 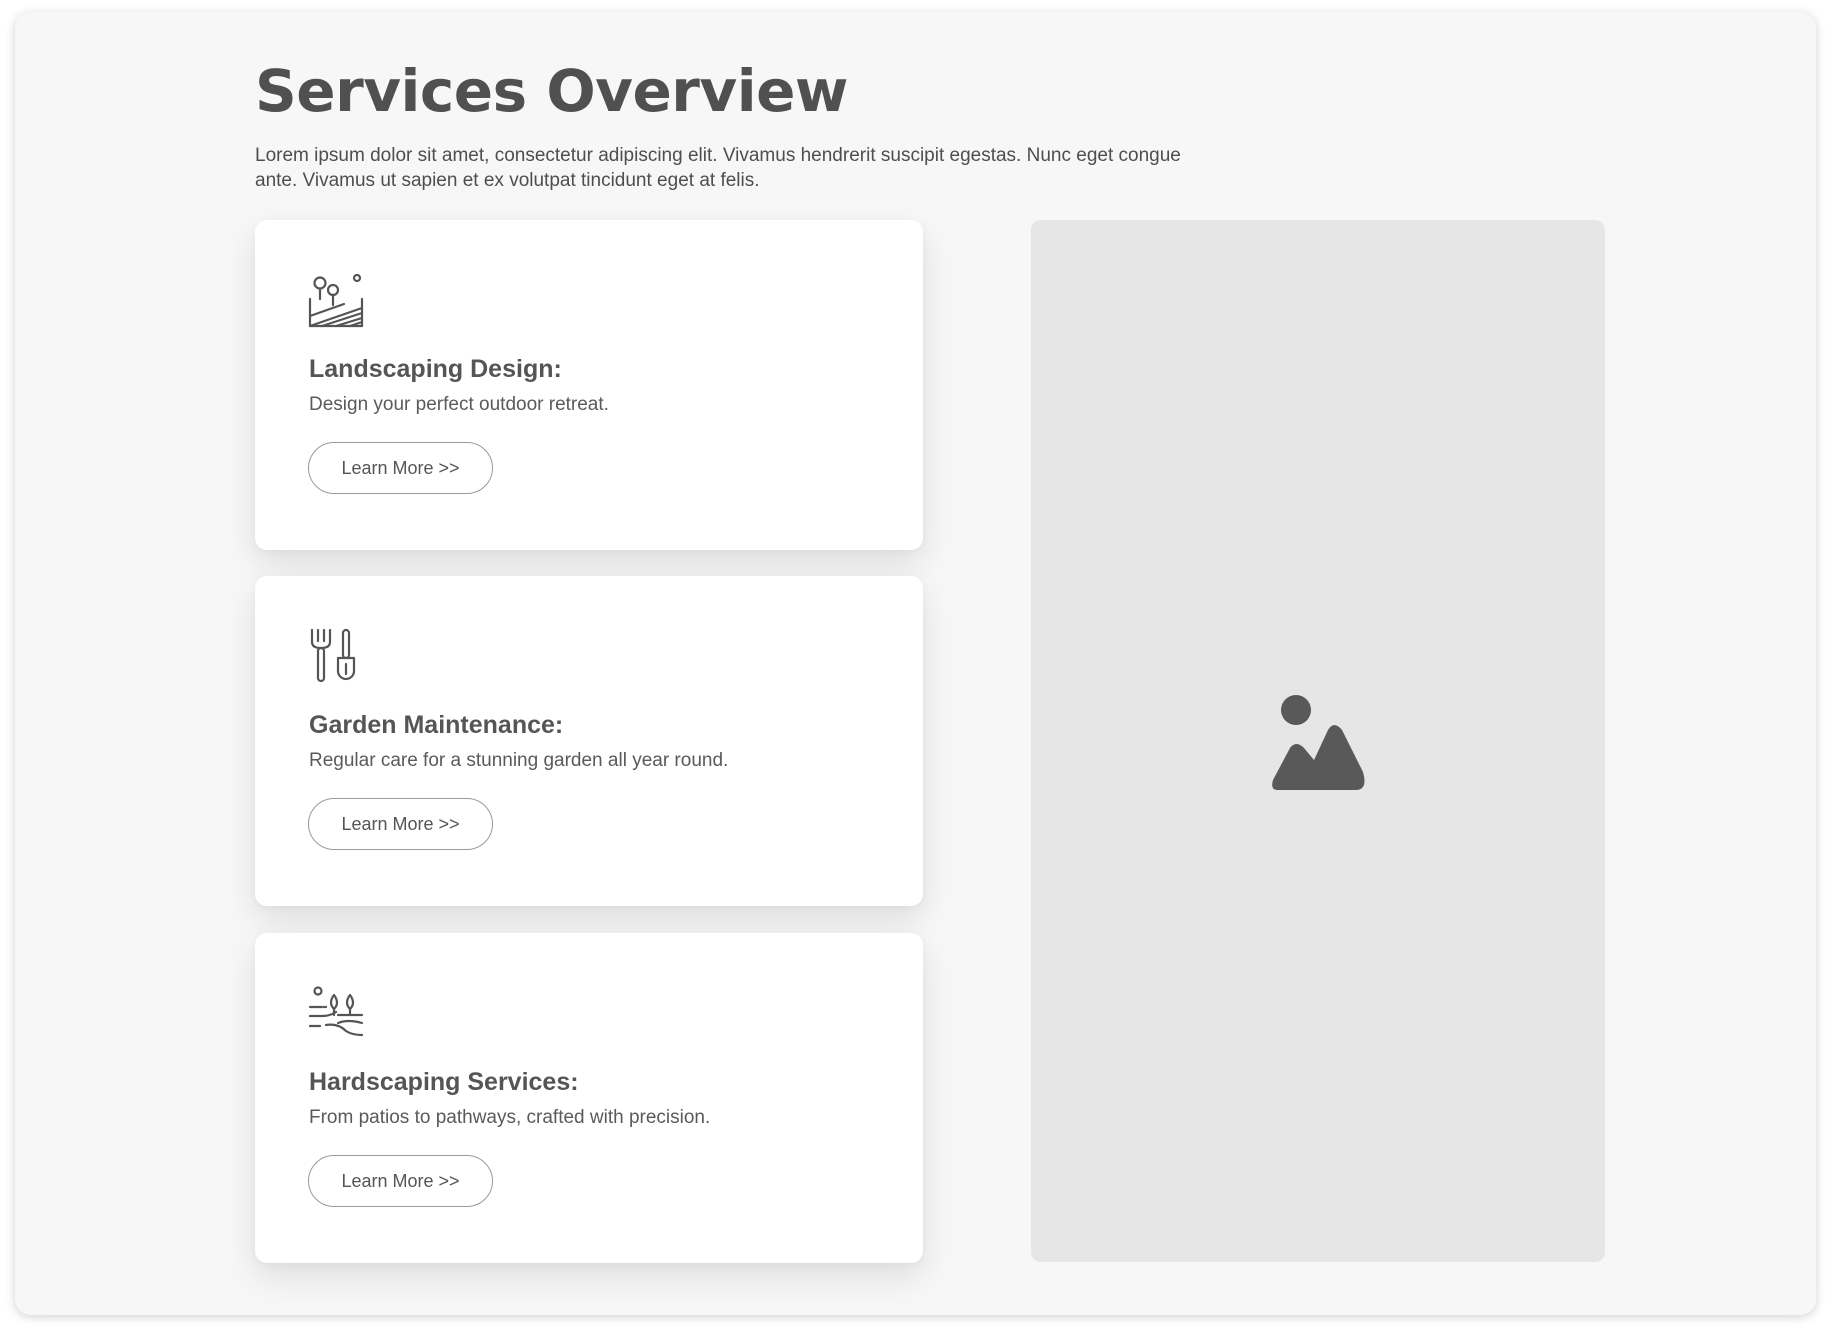 What do you see at coordinates (336, 1011) in the screenshot?
I see `field-plants-icon` at bounding box center [336, 1011].